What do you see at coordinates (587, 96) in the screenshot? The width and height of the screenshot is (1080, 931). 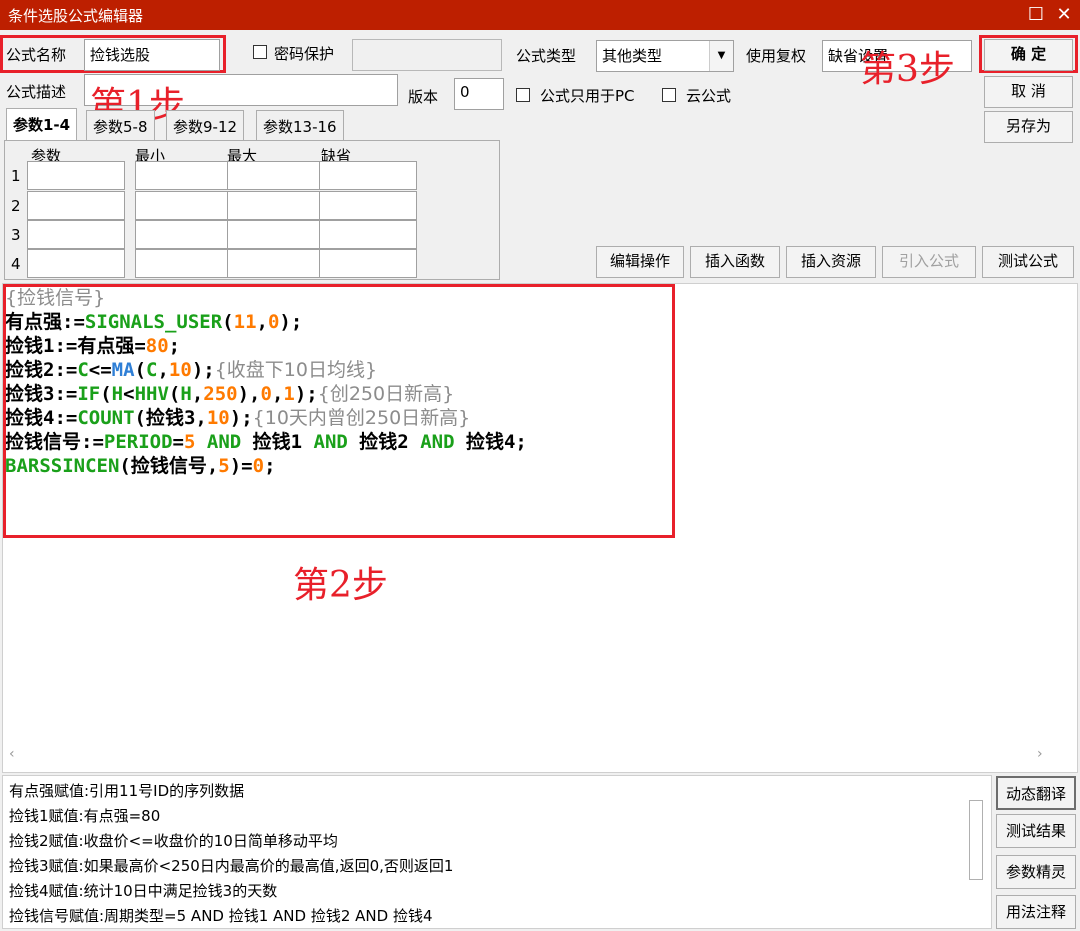 I see `pc-only-label: 公式只用于PC` at bounding box center [587, 96].